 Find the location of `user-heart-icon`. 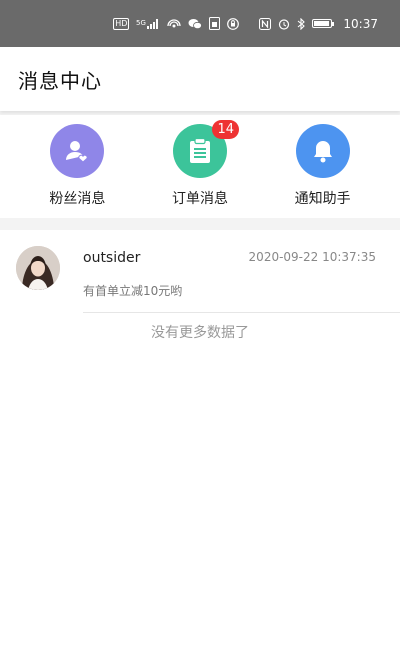

user-heart-icon is located at coordinates (77, 152).